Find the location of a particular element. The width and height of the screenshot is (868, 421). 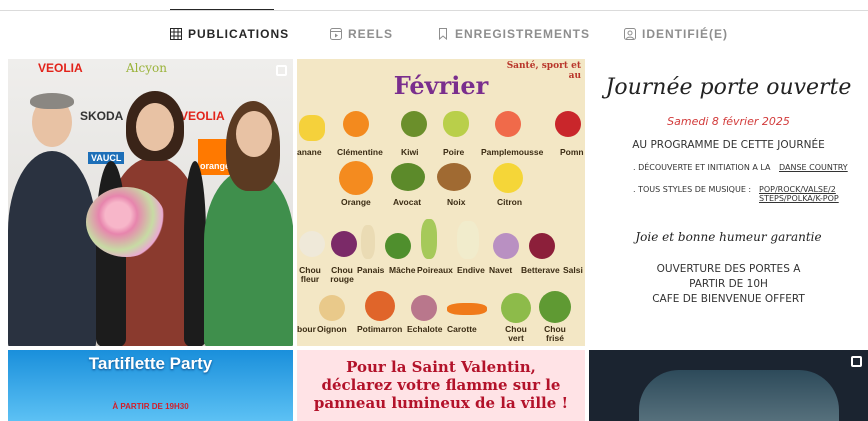

sponsor-logo: Alcyon is located at coordinates (146, 68).